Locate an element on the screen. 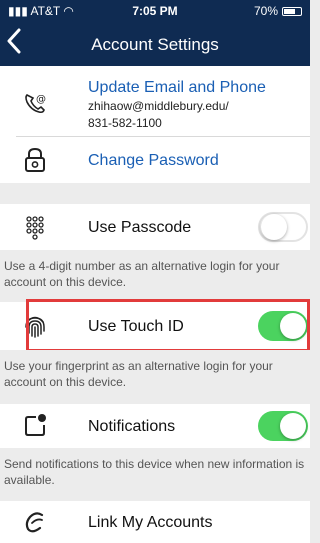 This screenshot has width=320, height=543. change-password-row: Change Password is located at coordinates (155, 160).